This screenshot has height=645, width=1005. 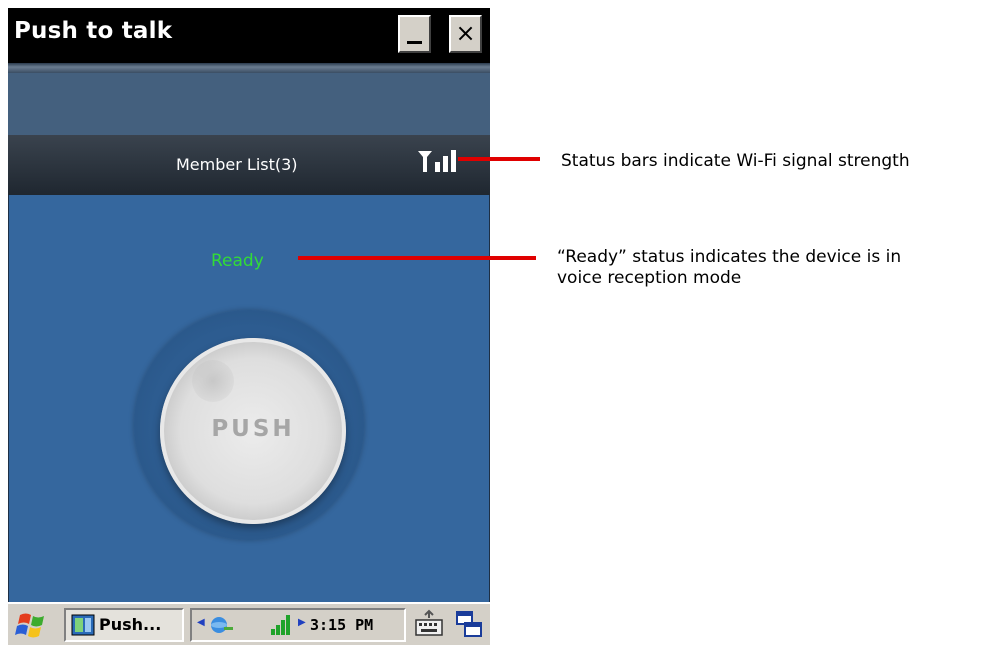 What do you see at coordinates (213, 381) in the screenshot?
I see `button-highlight` at bounding box center [213, 381].